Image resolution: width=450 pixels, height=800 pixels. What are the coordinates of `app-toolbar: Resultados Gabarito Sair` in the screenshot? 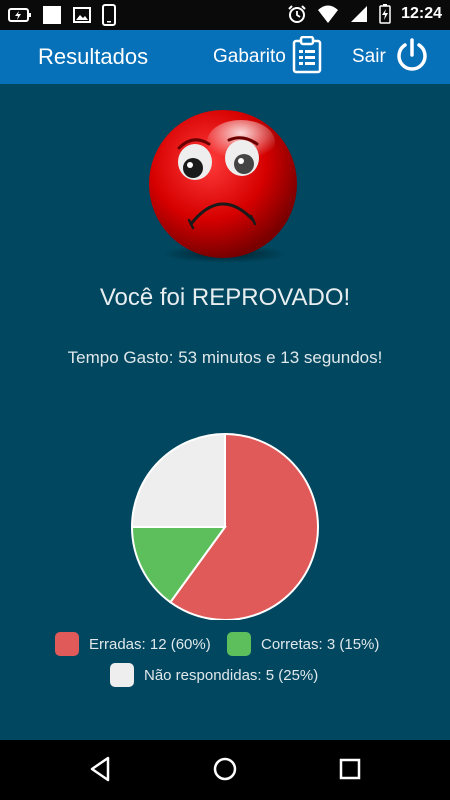 It's located at (225, 57).